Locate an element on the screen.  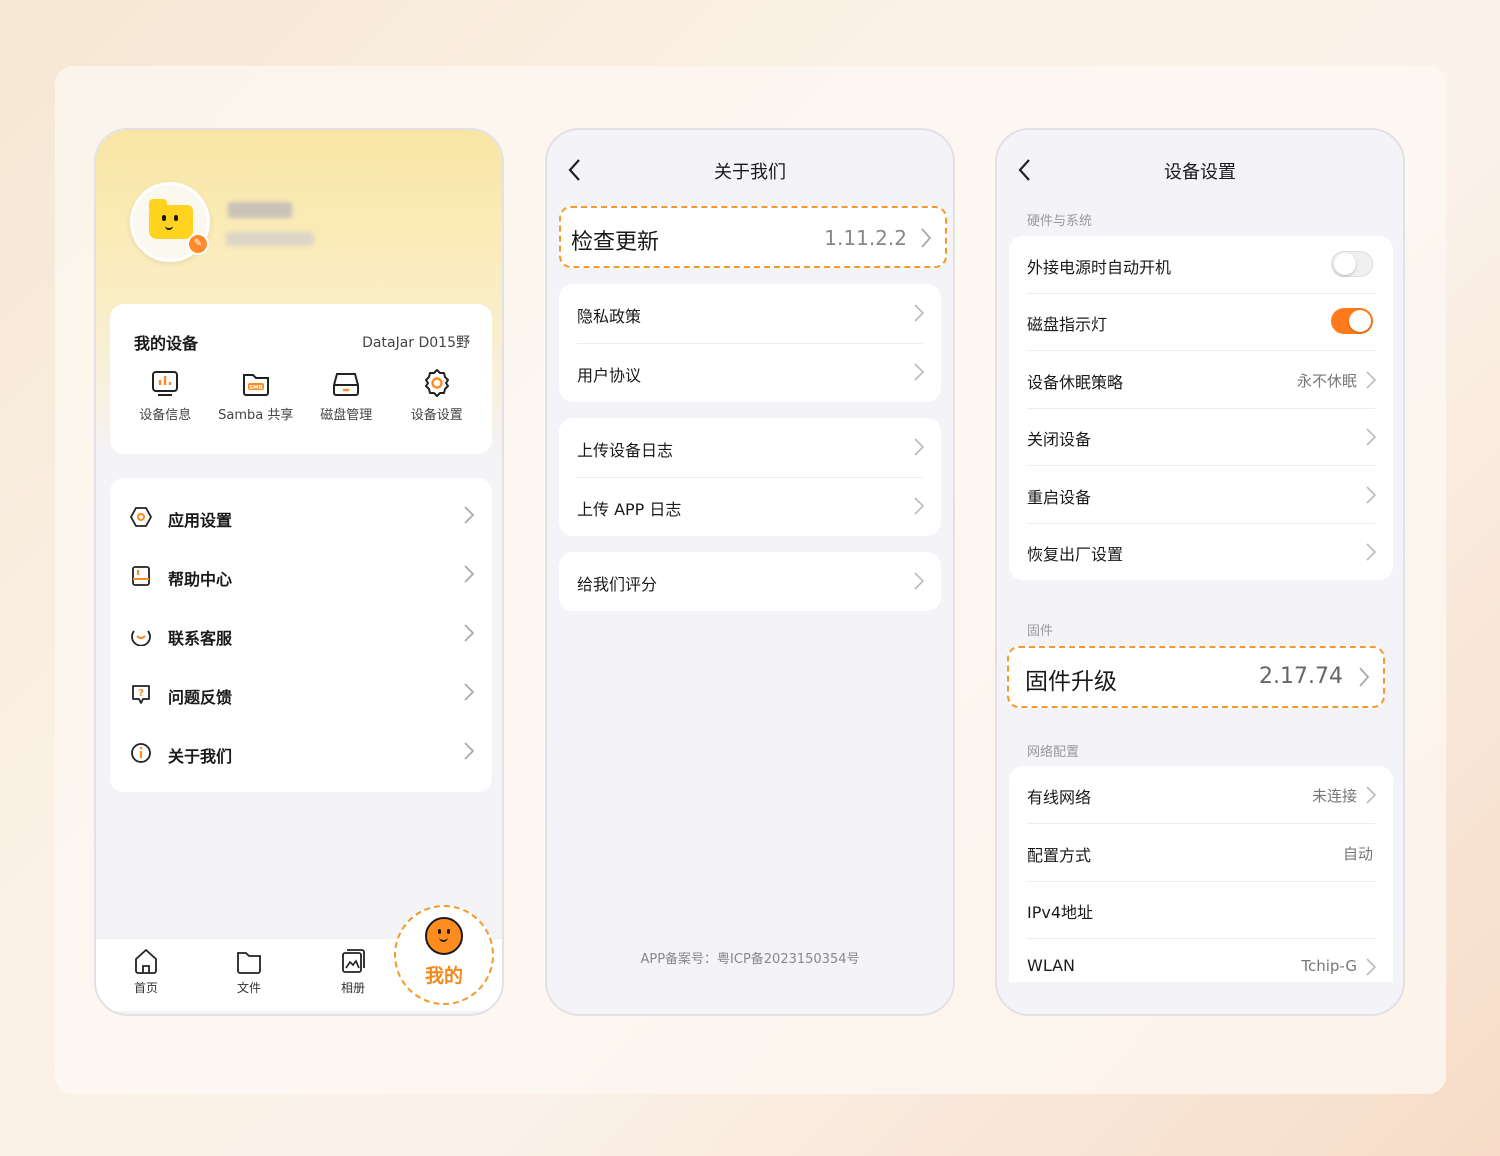
network-group: 有线网络 未连接 配置方式 自动 IPv4地址 WLAN Tchip-G is located at coordinates (1201, 874).